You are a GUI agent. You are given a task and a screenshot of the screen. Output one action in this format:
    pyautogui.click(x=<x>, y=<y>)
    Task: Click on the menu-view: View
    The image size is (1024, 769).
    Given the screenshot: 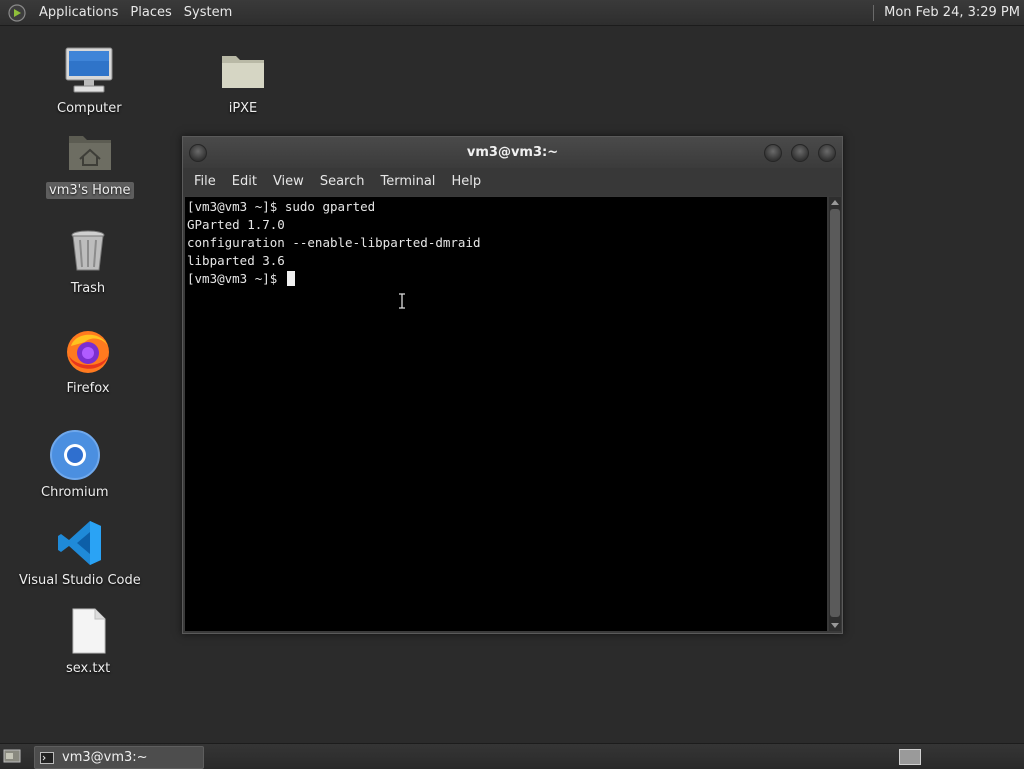 What is the action you would take?
    pyautogui.click(x=288, y=182)
    